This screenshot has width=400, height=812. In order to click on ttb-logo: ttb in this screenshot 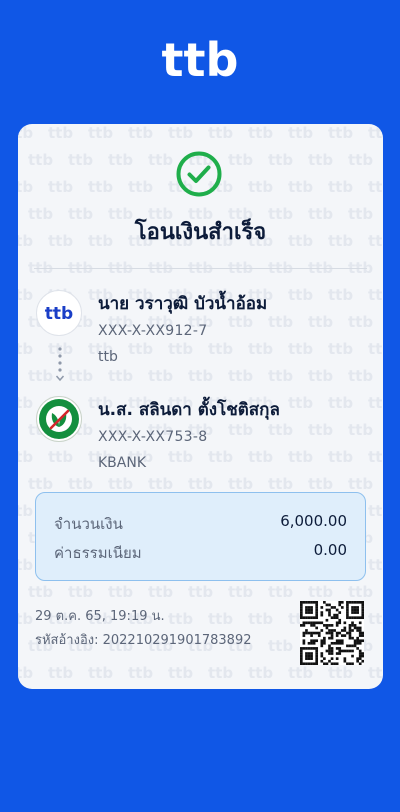, I will do `click(200, 60)`.